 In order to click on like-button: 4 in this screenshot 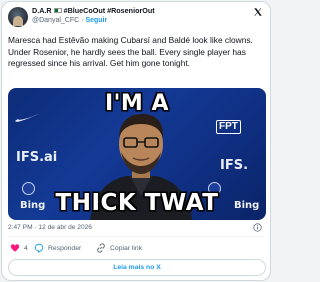, I will do `click(19, 248)`.